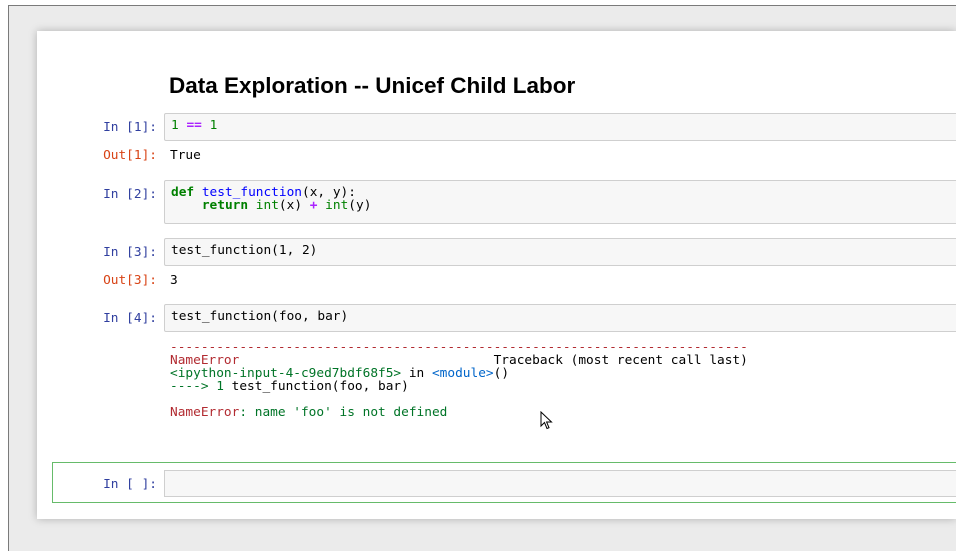 The width and height of the screenshot is (956, 551). What do you see at coordinates (343, 412) in the screenshot?
I see `error-message: : name 'foo' is not defined` at bounding box center [343, 412].